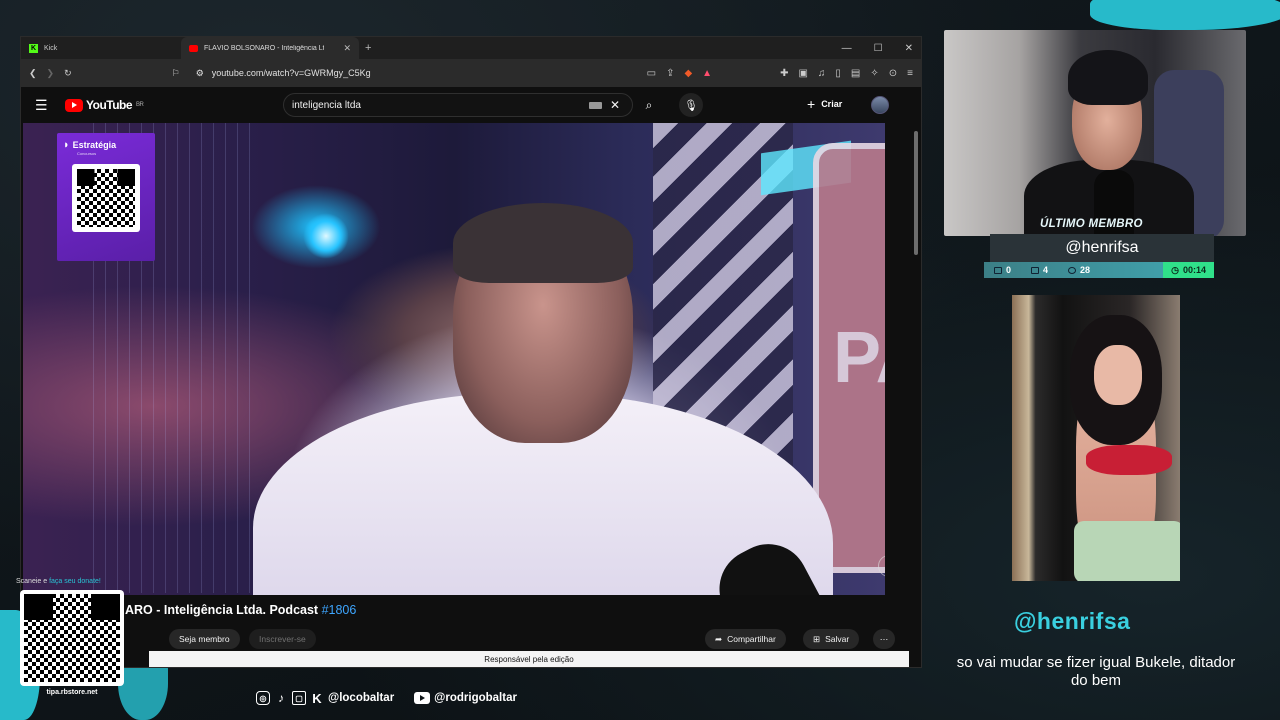  What do you see at coordinates (691, 105) in the screenshot?
I see `voice-search-button: 🎙` at bounding box center [691, 105].